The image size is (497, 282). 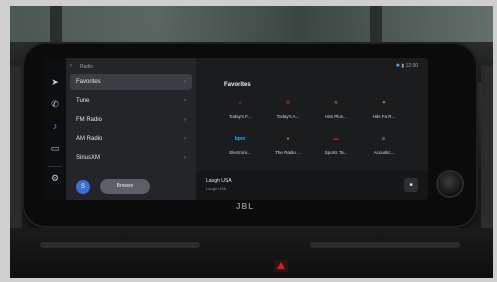 What do you see at coordinates (219, 181) in the screenshot?
I see `now-playing-title: Laugh USA` at bounding box center [219, 181].